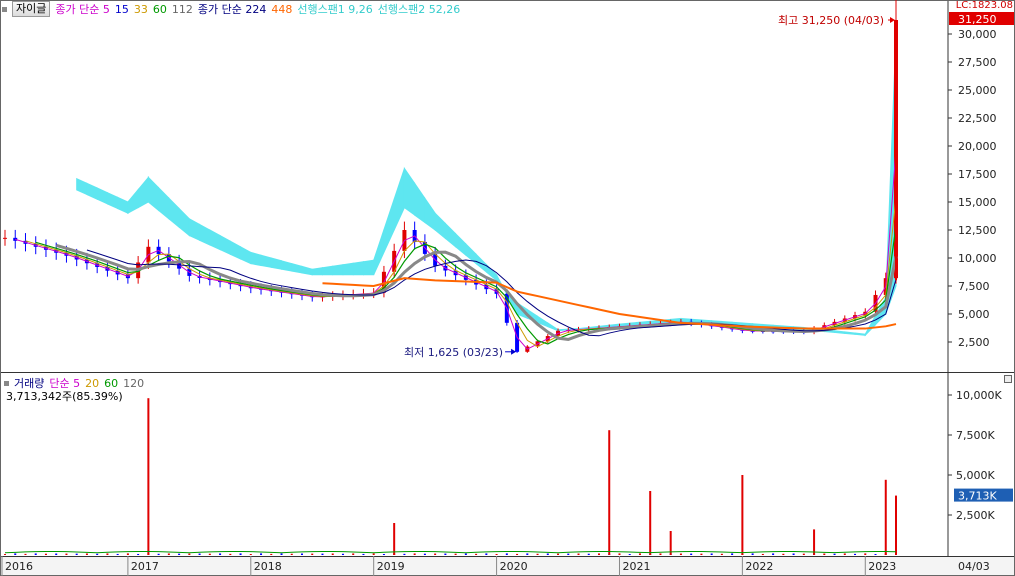 This screenshot has height=576, width=1015. I want to click on legend-ma5: 종가 단순 5, so click(82, 9).